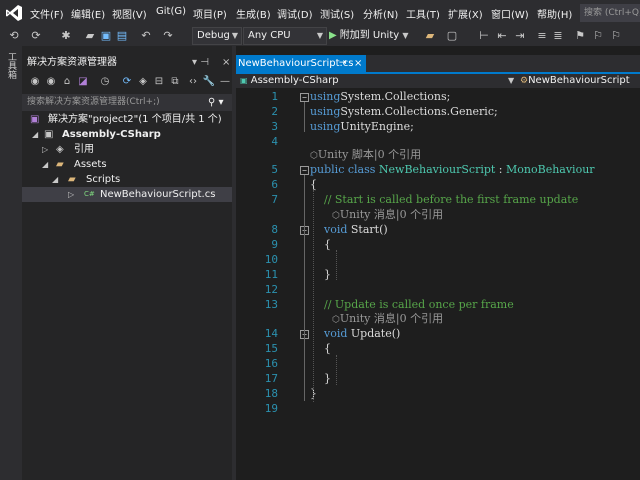 The width and height of the screenshot is (640, 480). Describe the element at coordinates (127, 82) in the screenshot. I see `sync-icon: ⟳` at that location.